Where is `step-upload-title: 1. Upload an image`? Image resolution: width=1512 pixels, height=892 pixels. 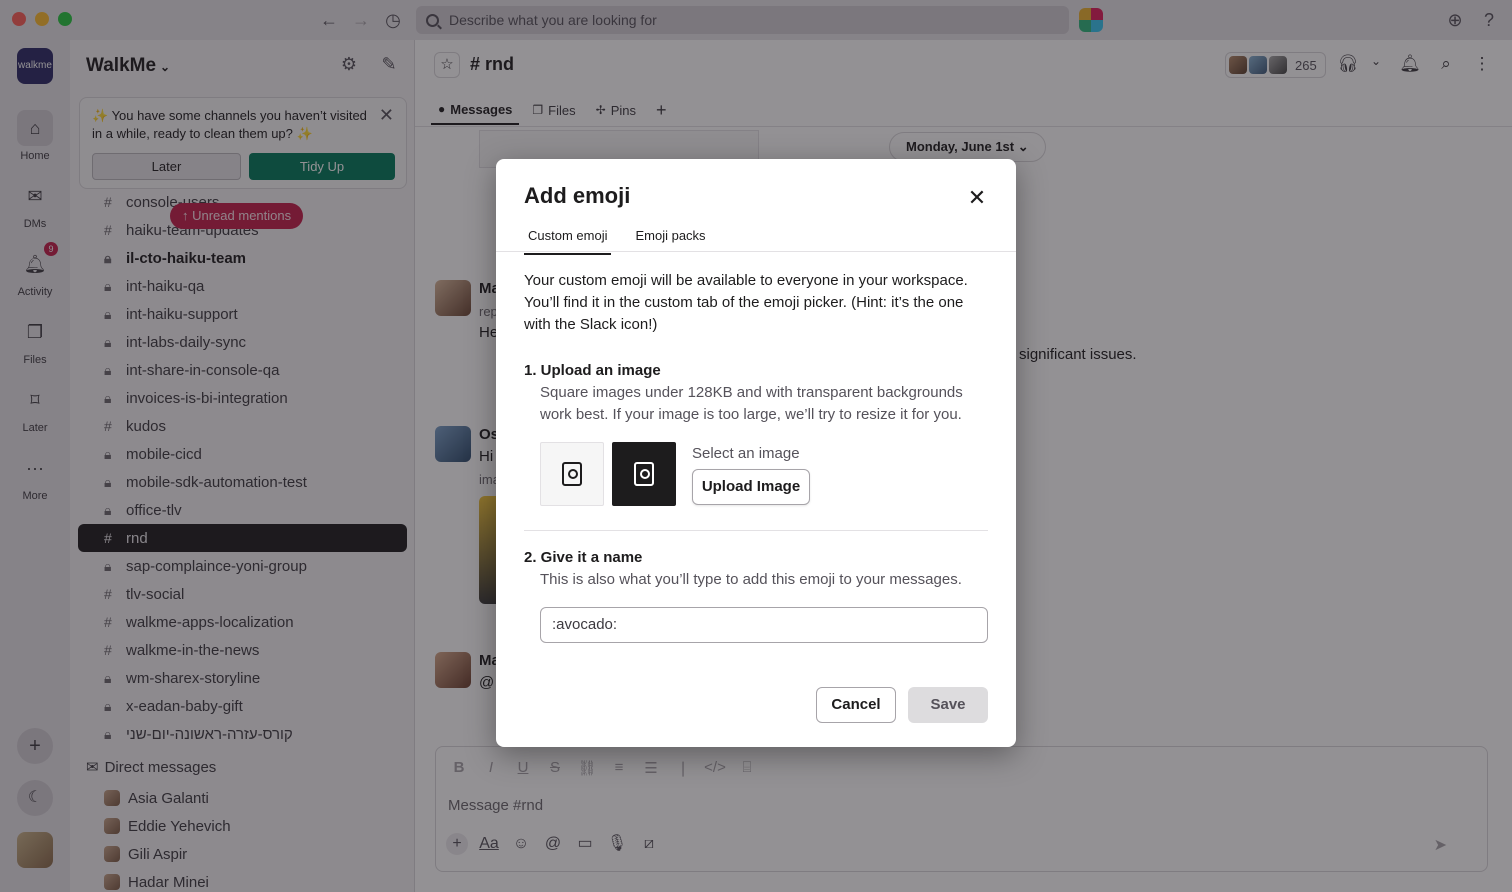
step-upload-title: 1. Upload an image is located at coordinates (592, 370).